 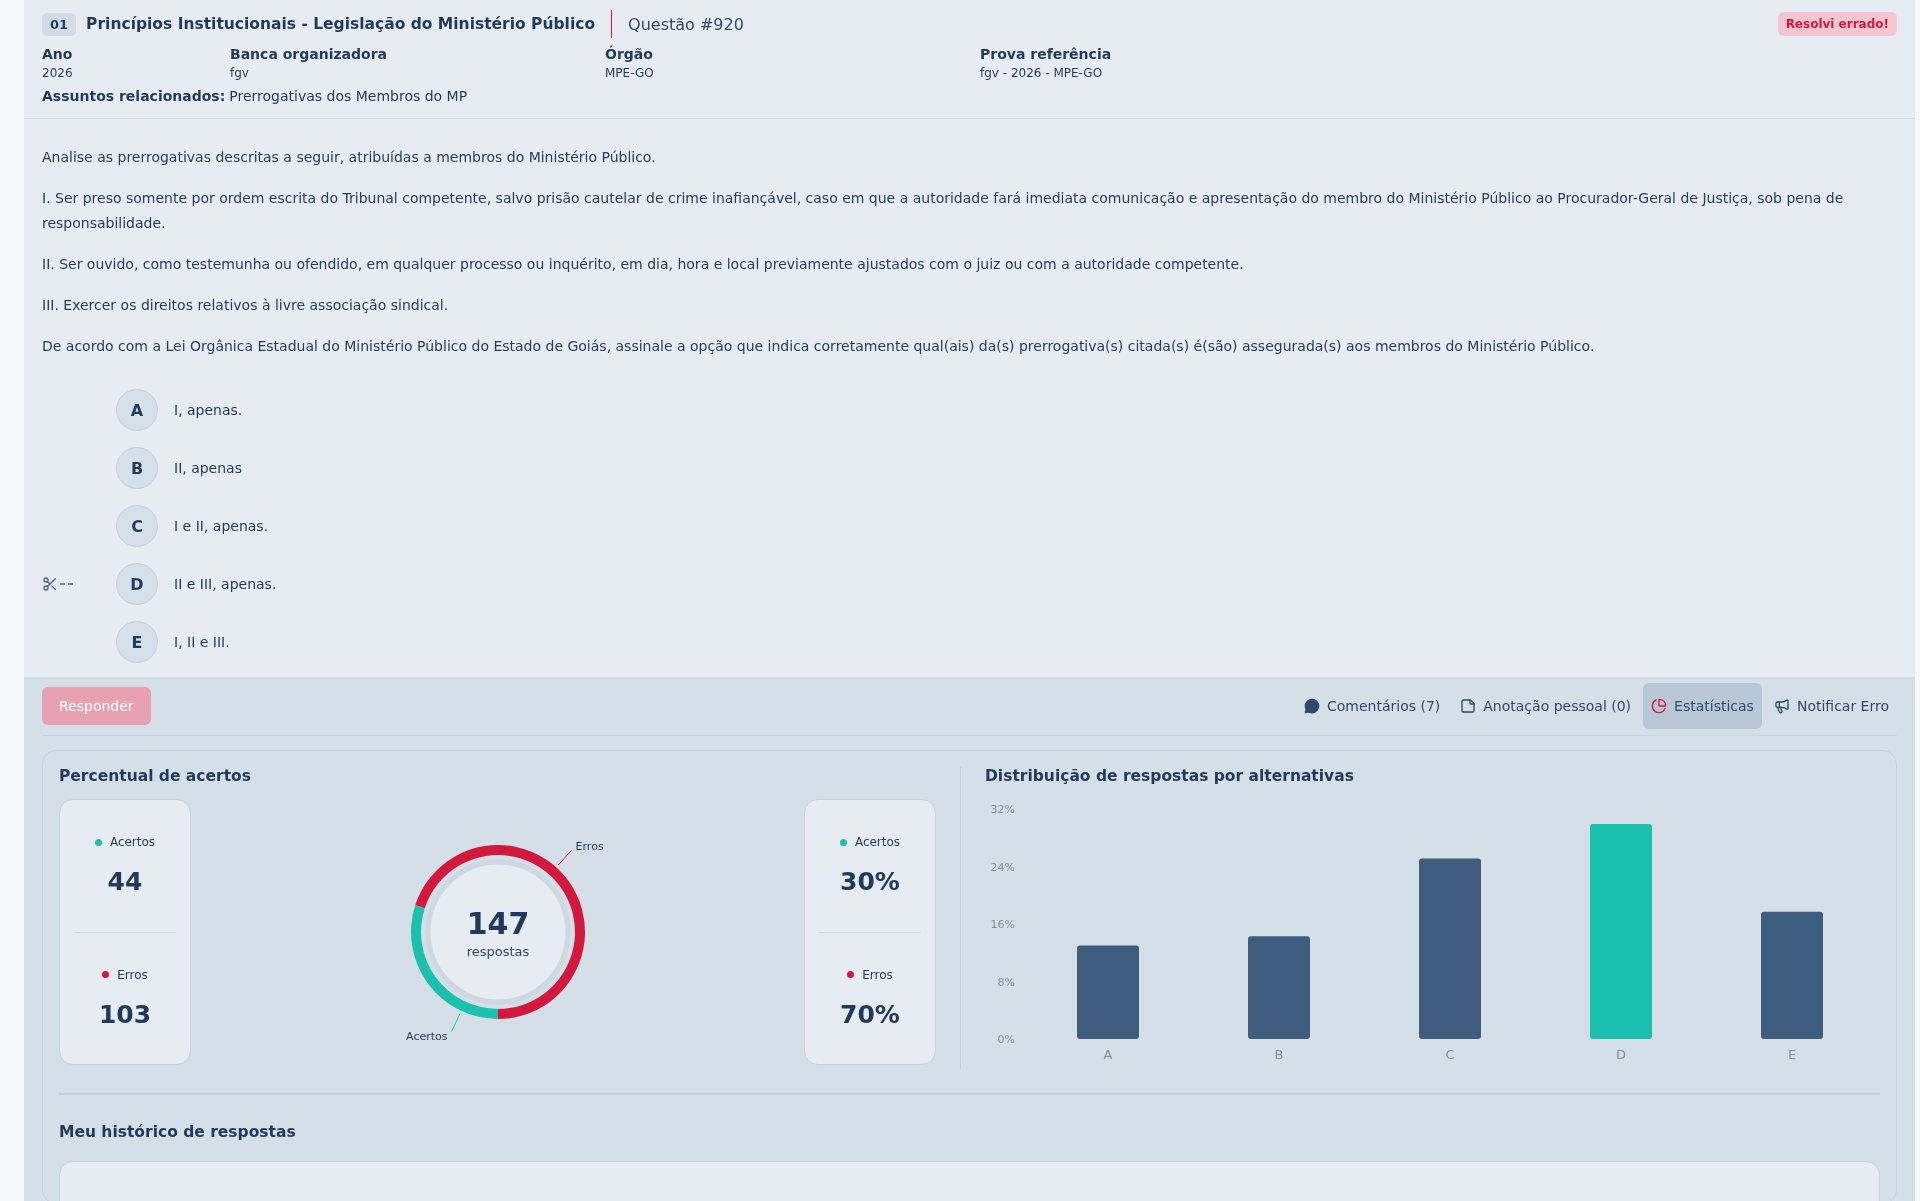 I want to click on axis-category-label: A, so click(x=1108, y=1054).